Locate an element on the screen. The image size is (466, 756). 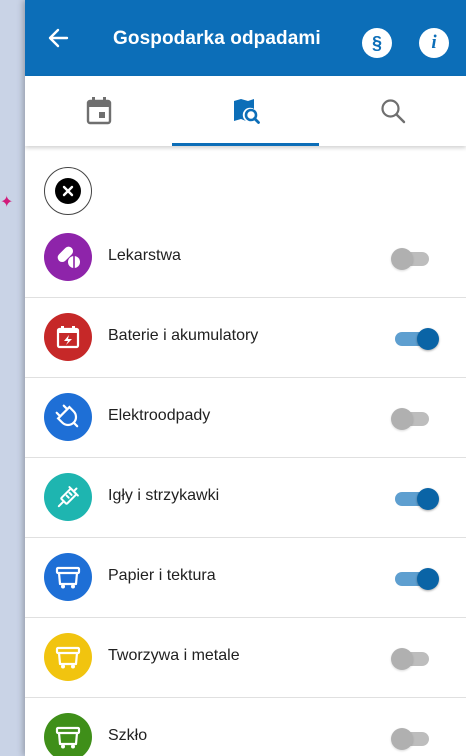
paragraph-icon: § is located at coordinates (376, 42).